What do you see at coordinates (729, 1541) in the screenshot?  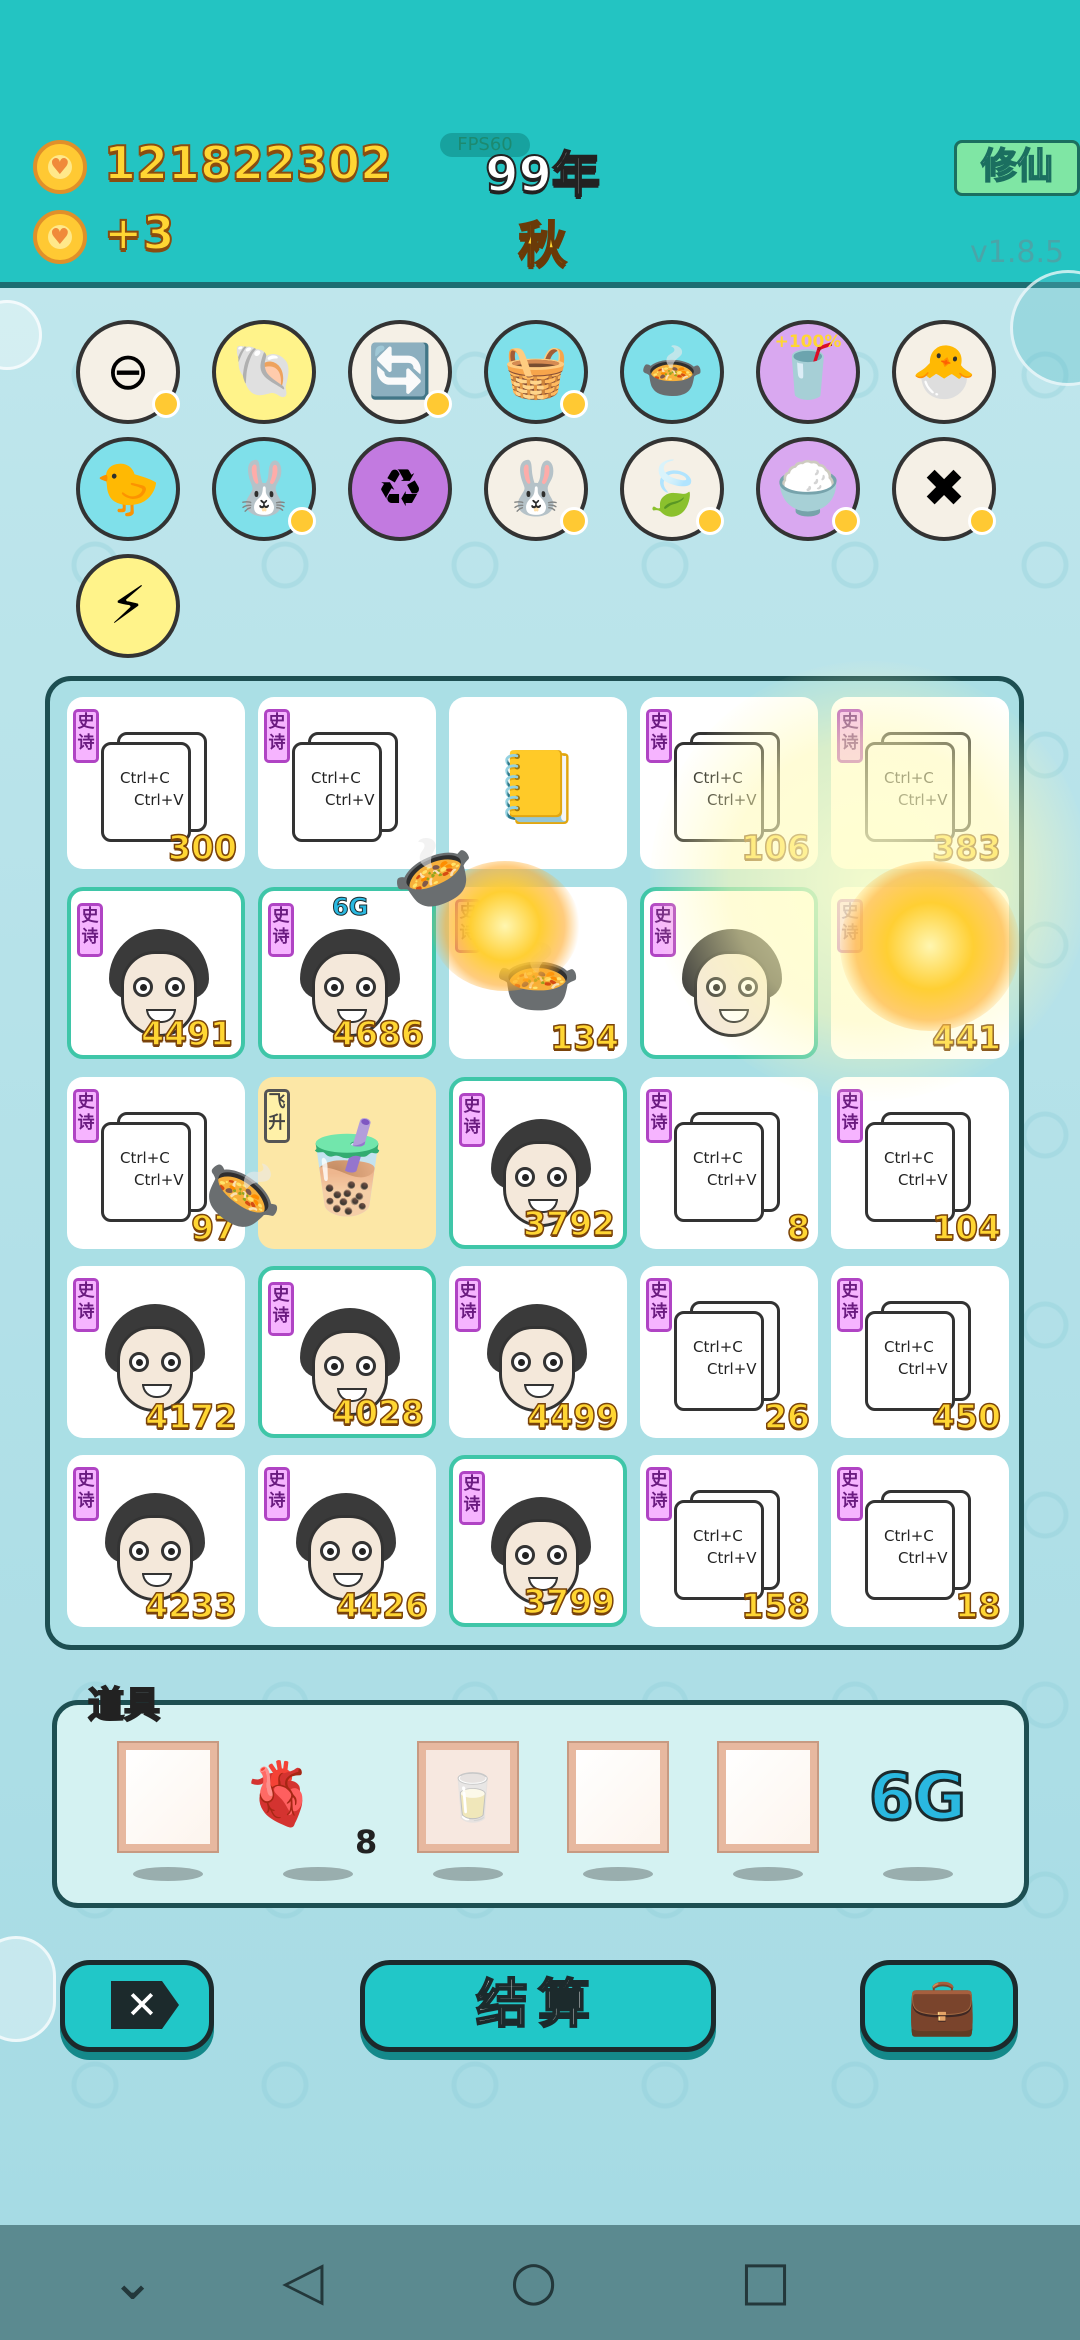 I see `board-cell: 史诗 Ctrl+C Ctrl+V 158` at bounding box center [729, 1541].